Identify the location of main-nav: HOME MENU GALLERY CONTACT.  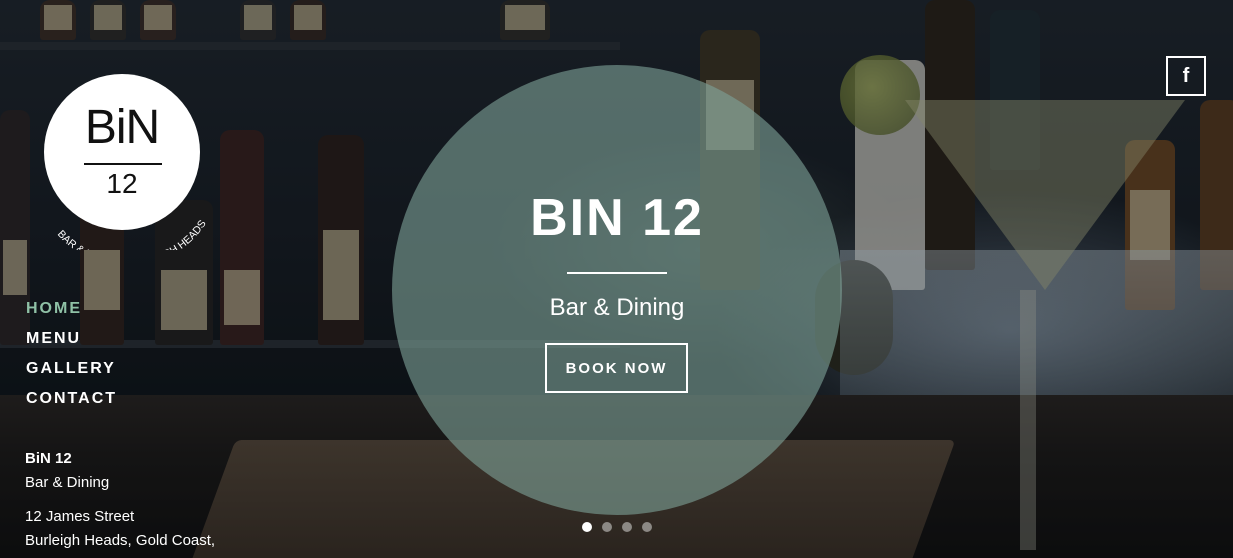
(71, 360).